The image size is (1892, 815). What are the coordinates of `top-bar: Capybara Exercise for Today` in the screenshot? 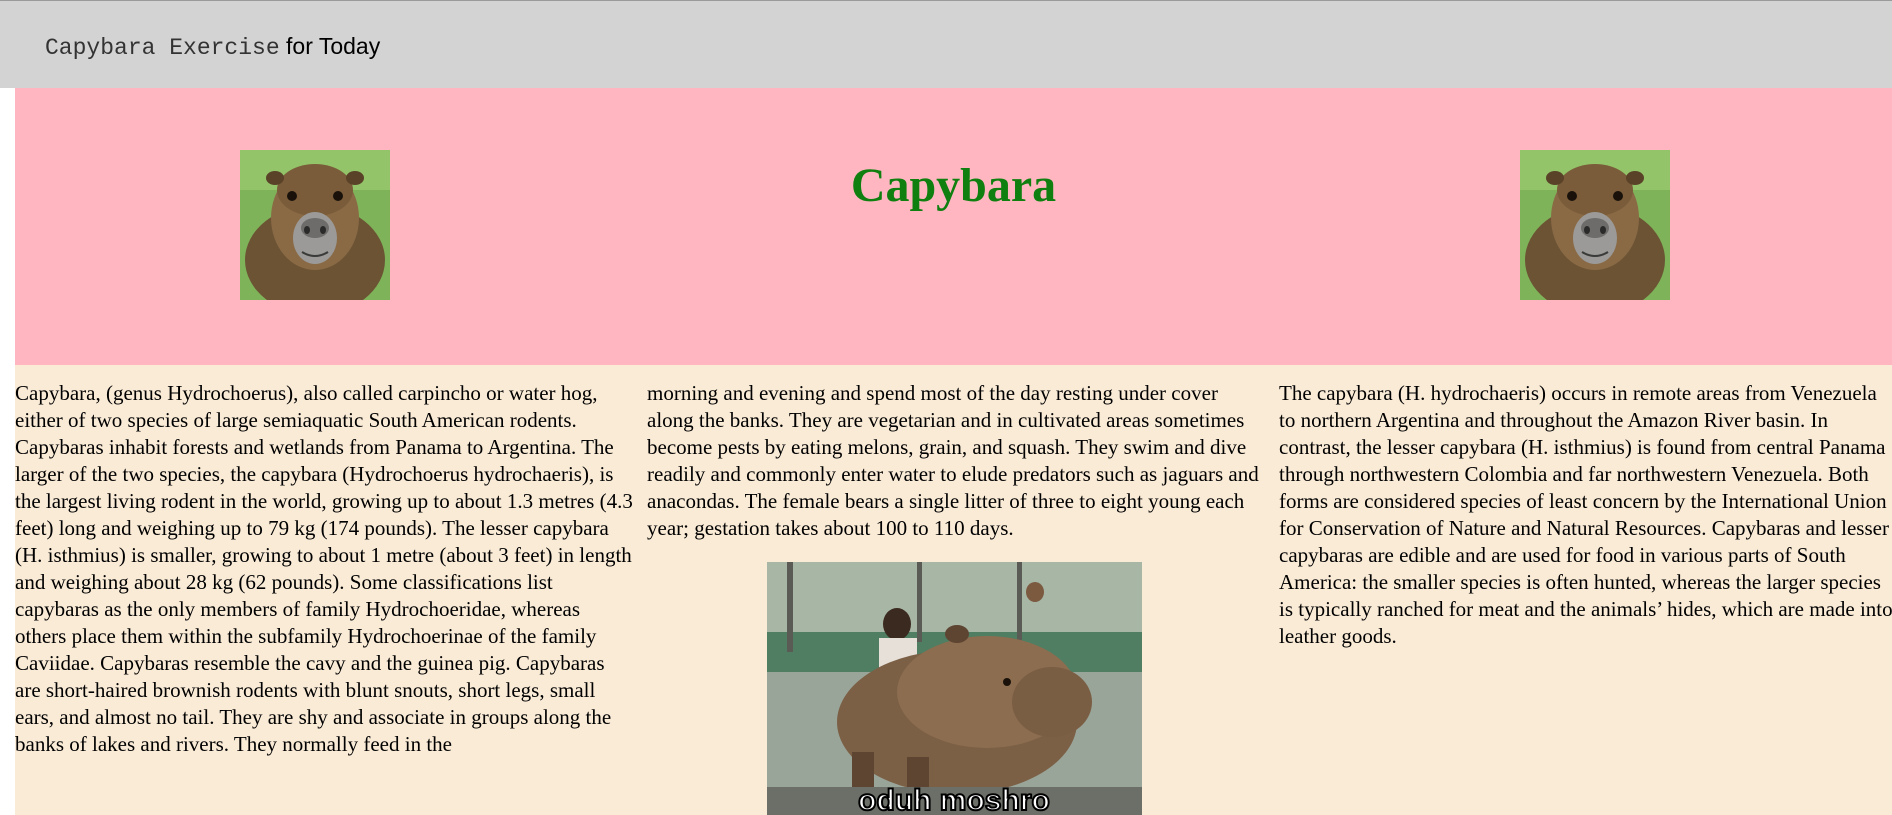 It's located at (946, 44).